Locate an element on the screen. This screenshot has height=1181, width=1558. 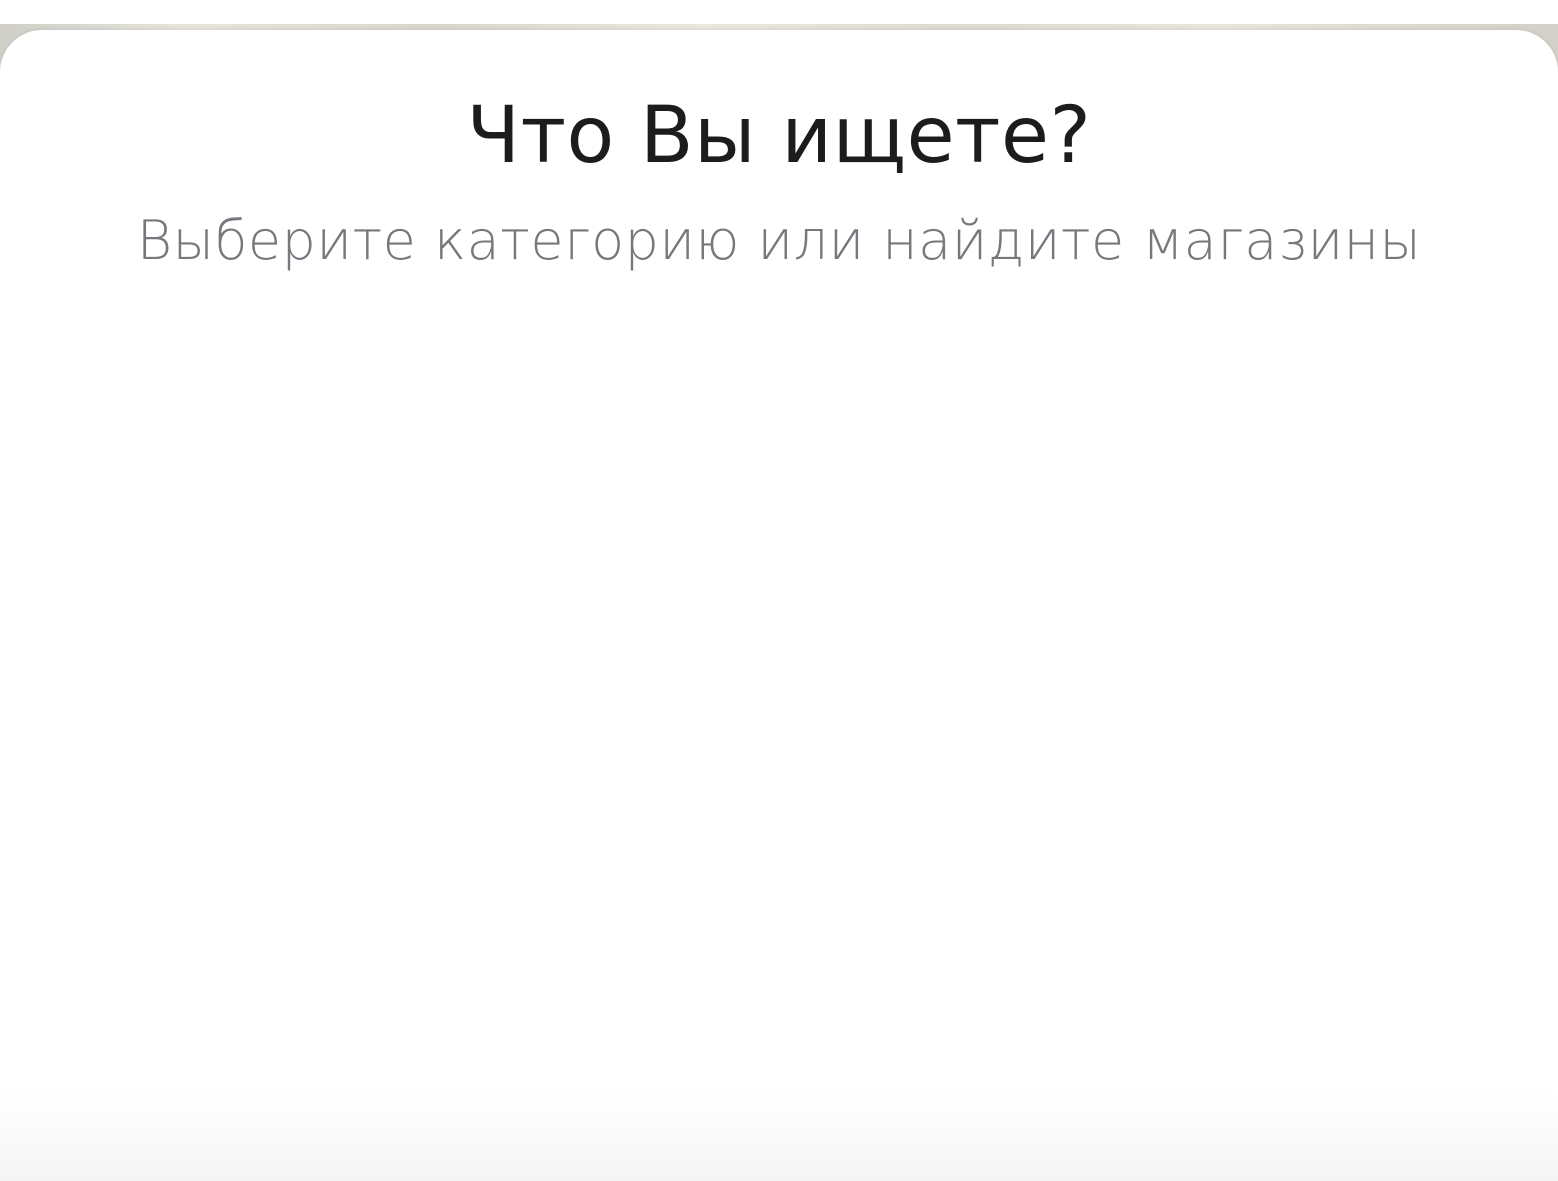
bottom-fade is located at coordinates (779, 1161).